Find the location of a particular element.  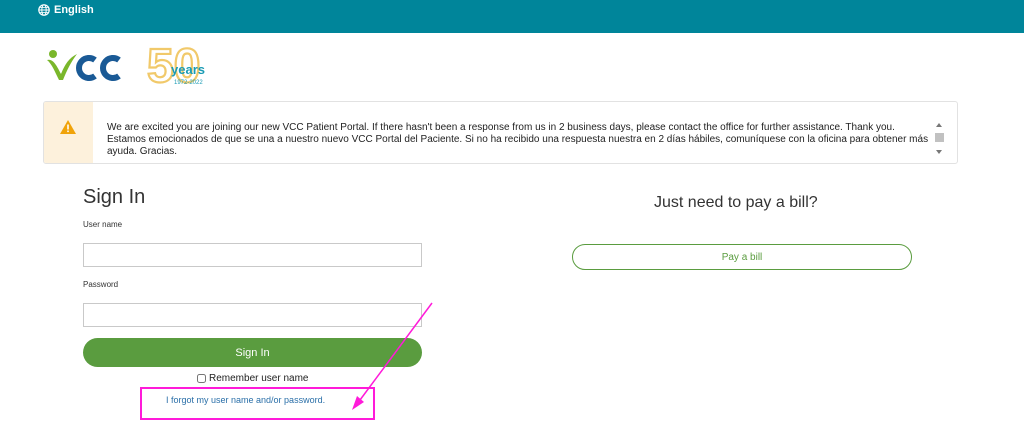

sign-in-button: Sign In is located at coordinates (252, 352).